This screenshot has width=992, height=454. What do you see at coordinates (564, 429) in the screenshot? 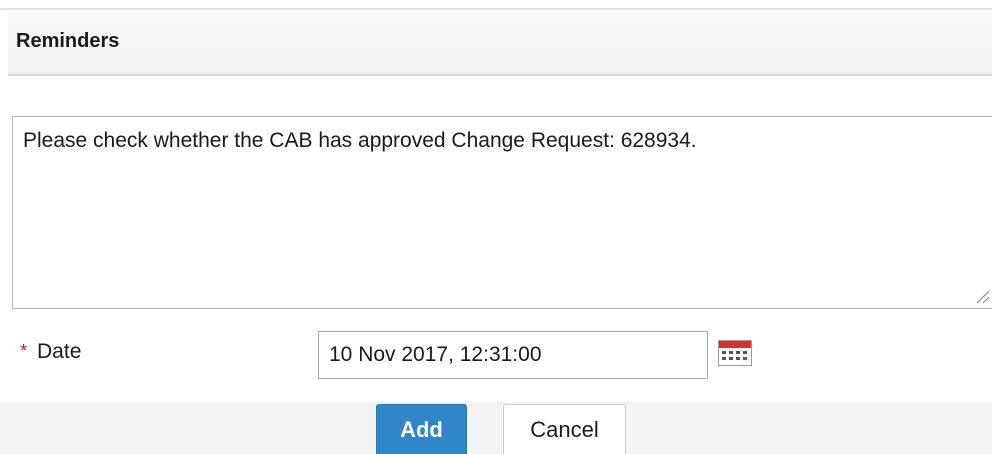
I see `cancel-button: Cancel` at bounding box center [564, 429].